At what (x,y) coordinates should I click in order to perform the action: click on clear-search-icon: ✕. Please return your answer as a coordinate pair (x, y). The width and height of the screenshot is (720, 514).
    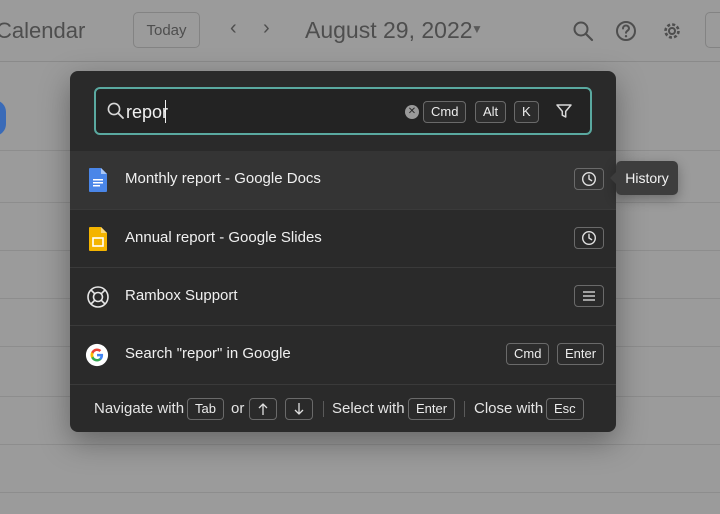
    Looking at the image, I should click on (412, 112).